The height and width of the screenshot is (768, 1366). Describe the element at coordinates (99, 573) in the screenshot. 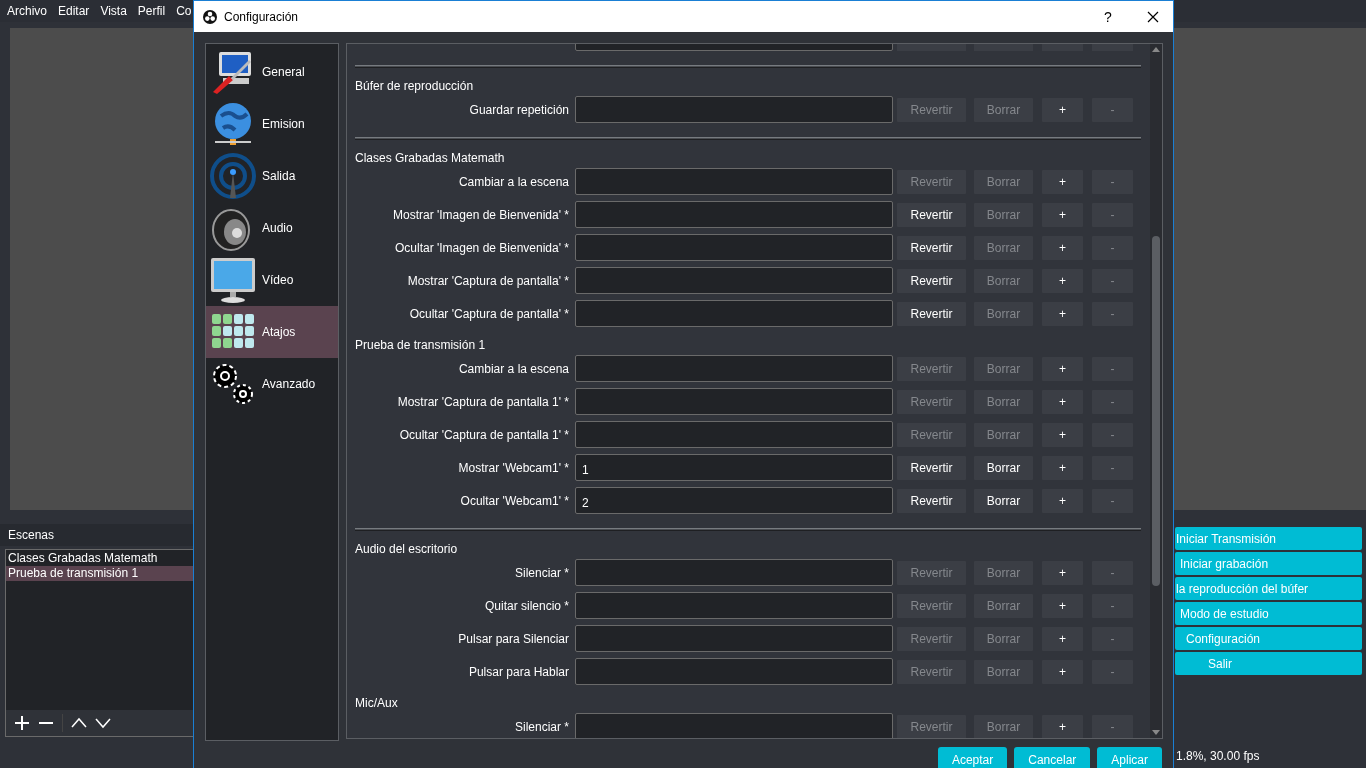

I see `scene-item: Prueba de transmisión 1` at that location.